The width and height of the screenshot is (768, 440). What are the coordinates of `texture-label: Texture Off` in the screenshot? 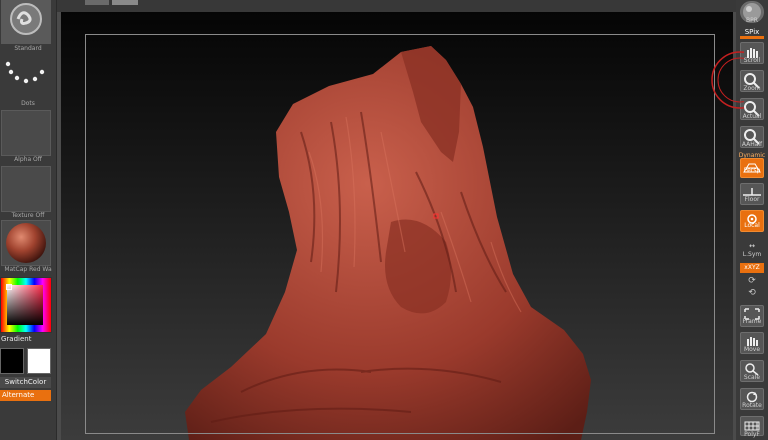 It's located at (28, 215).